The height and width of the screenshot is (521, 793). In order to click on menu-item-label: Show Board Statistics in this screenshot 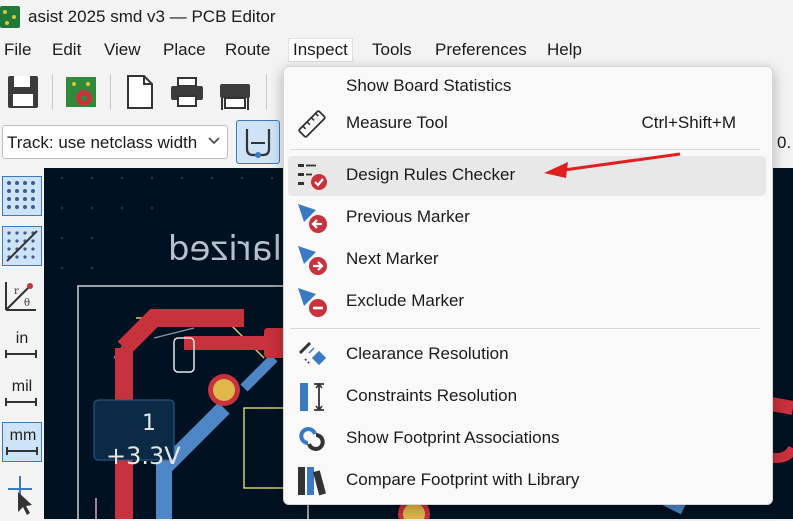, I will do `click(429, 85)`.